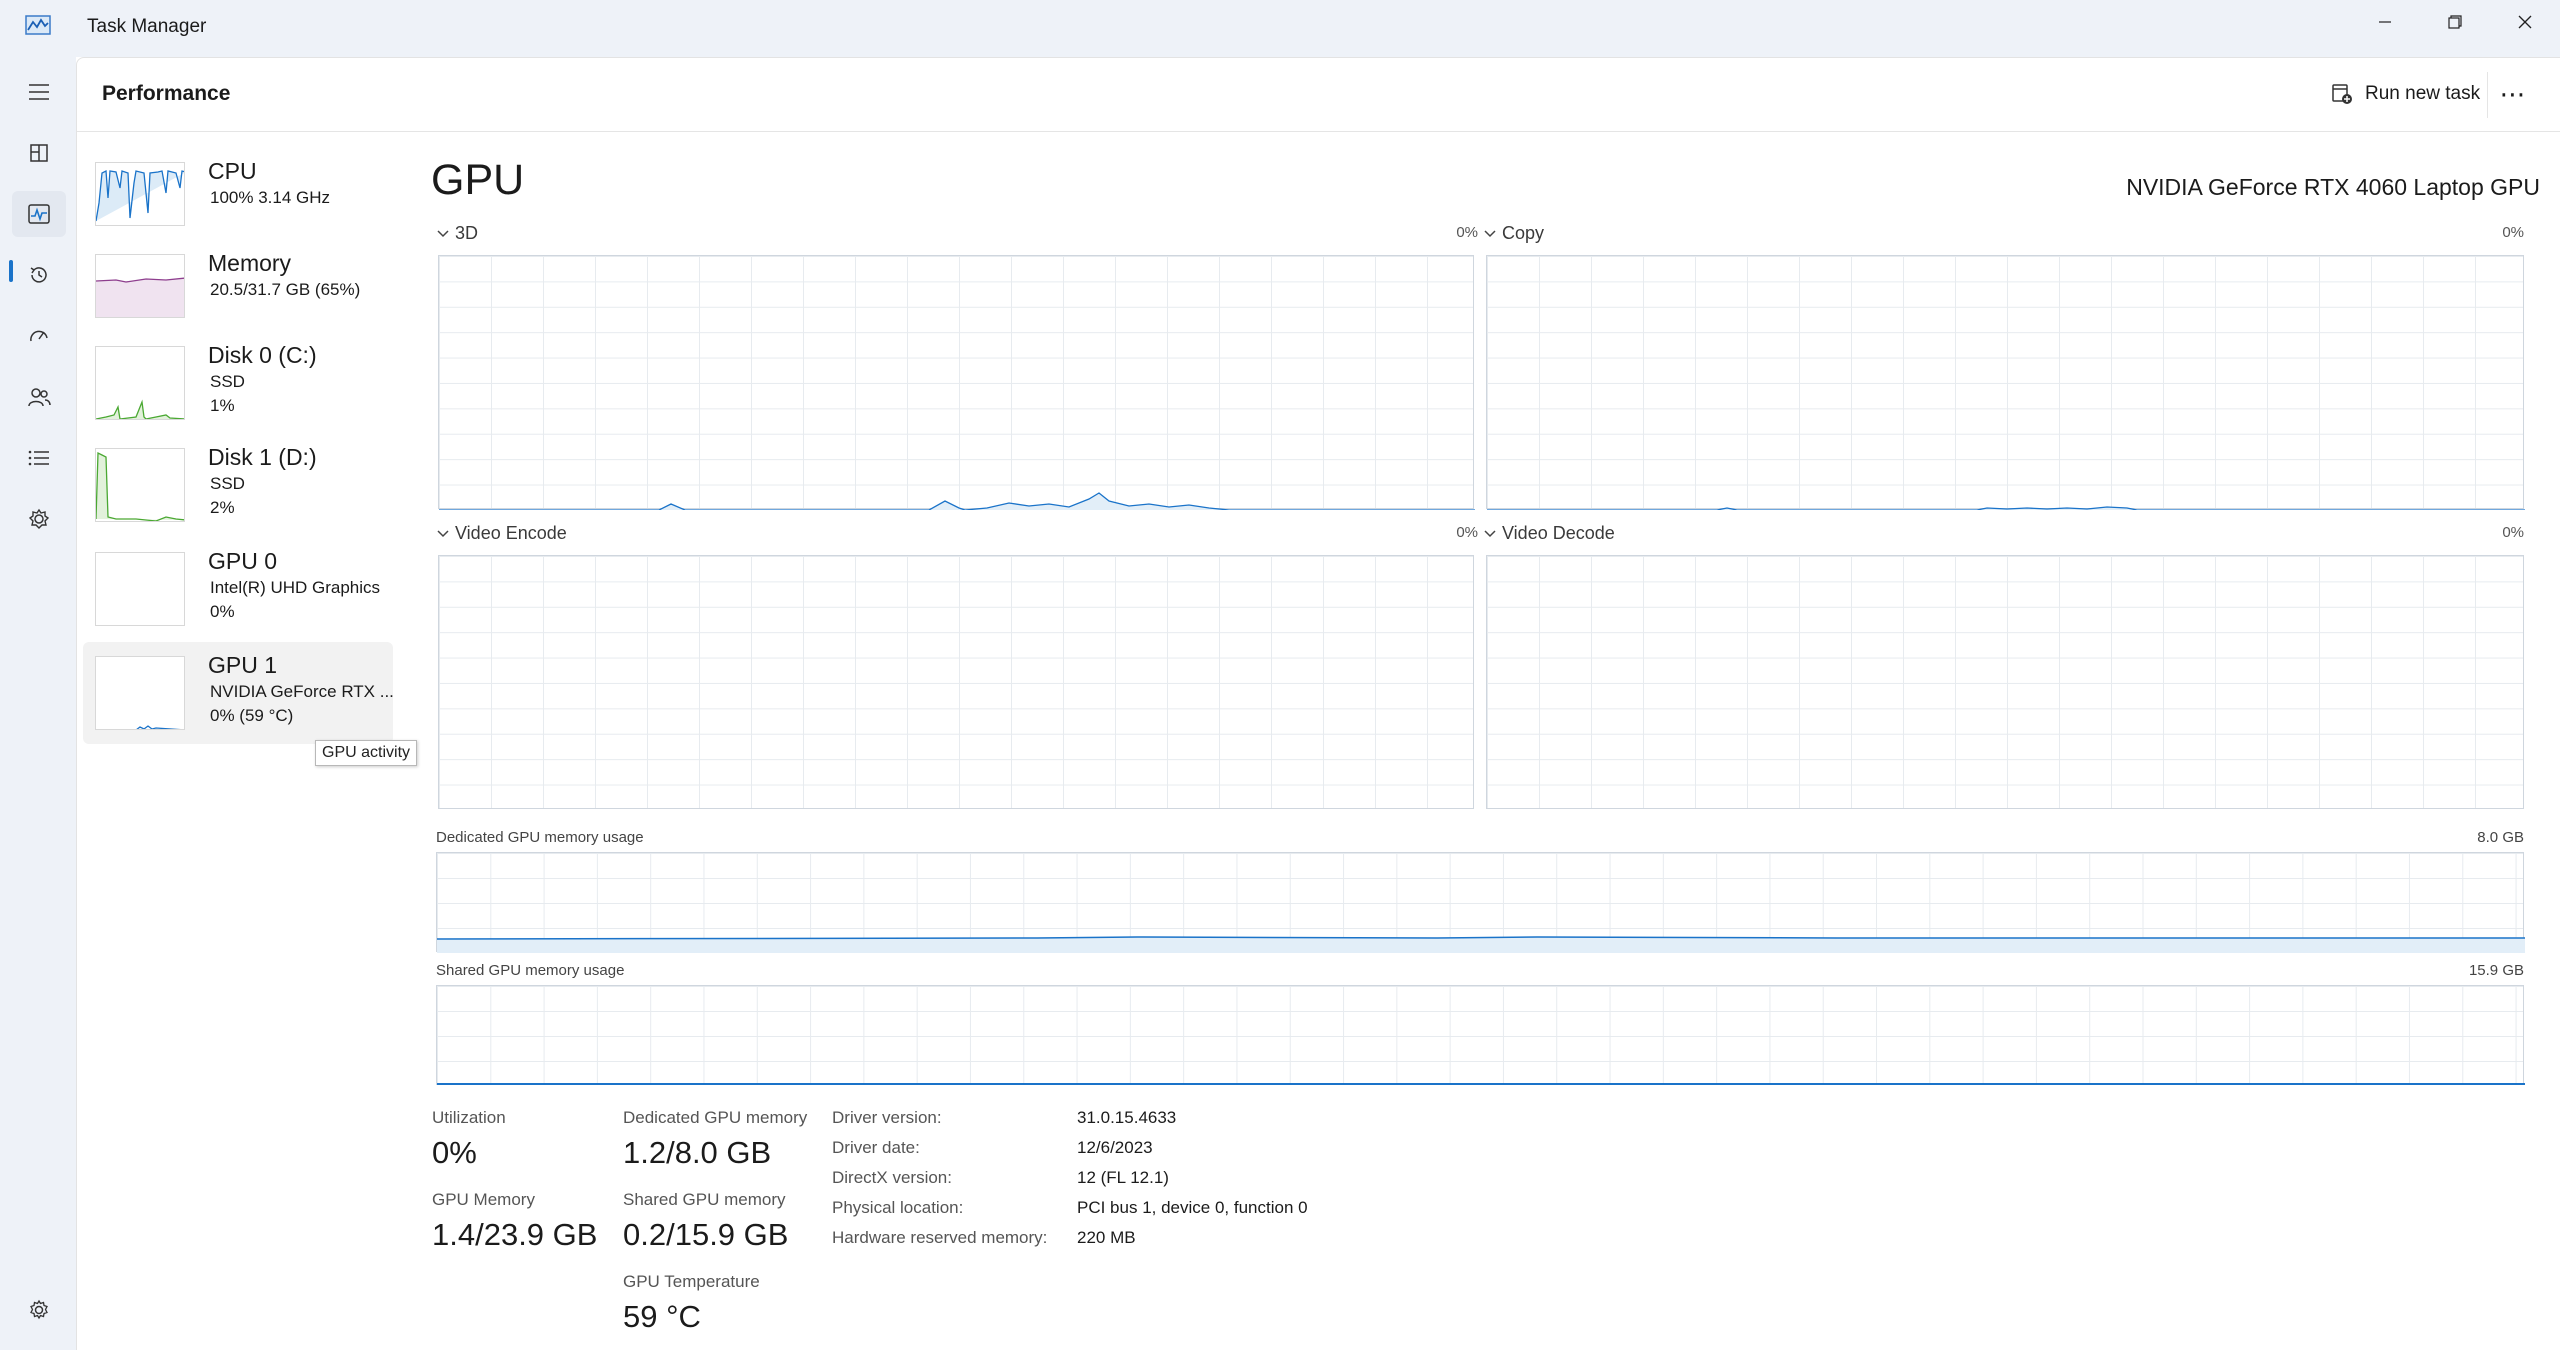 The height and width of the screenshot is (1350, 2560). I want to click on nav-processes, so click(39, 153).